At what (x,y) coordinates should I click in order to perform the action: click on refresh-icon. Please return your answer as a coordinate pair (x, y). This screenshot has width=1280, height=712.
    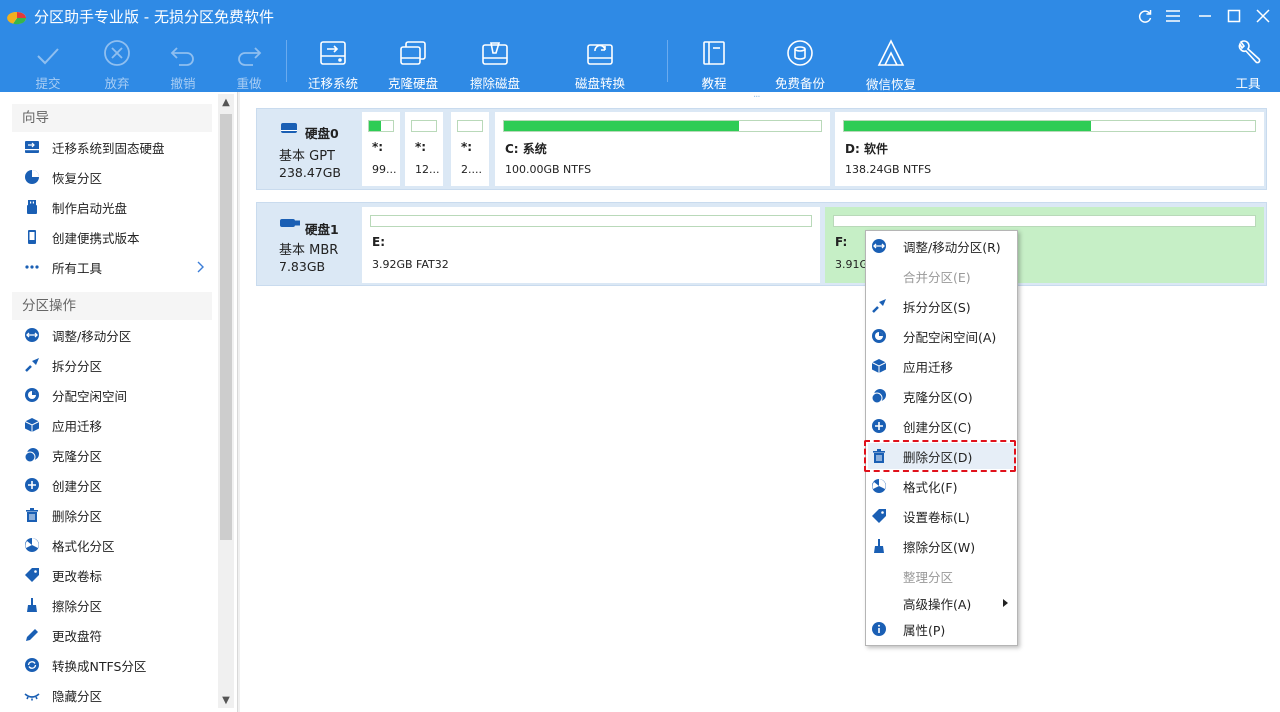
    Looking at the image, I should click on (1145, 16).